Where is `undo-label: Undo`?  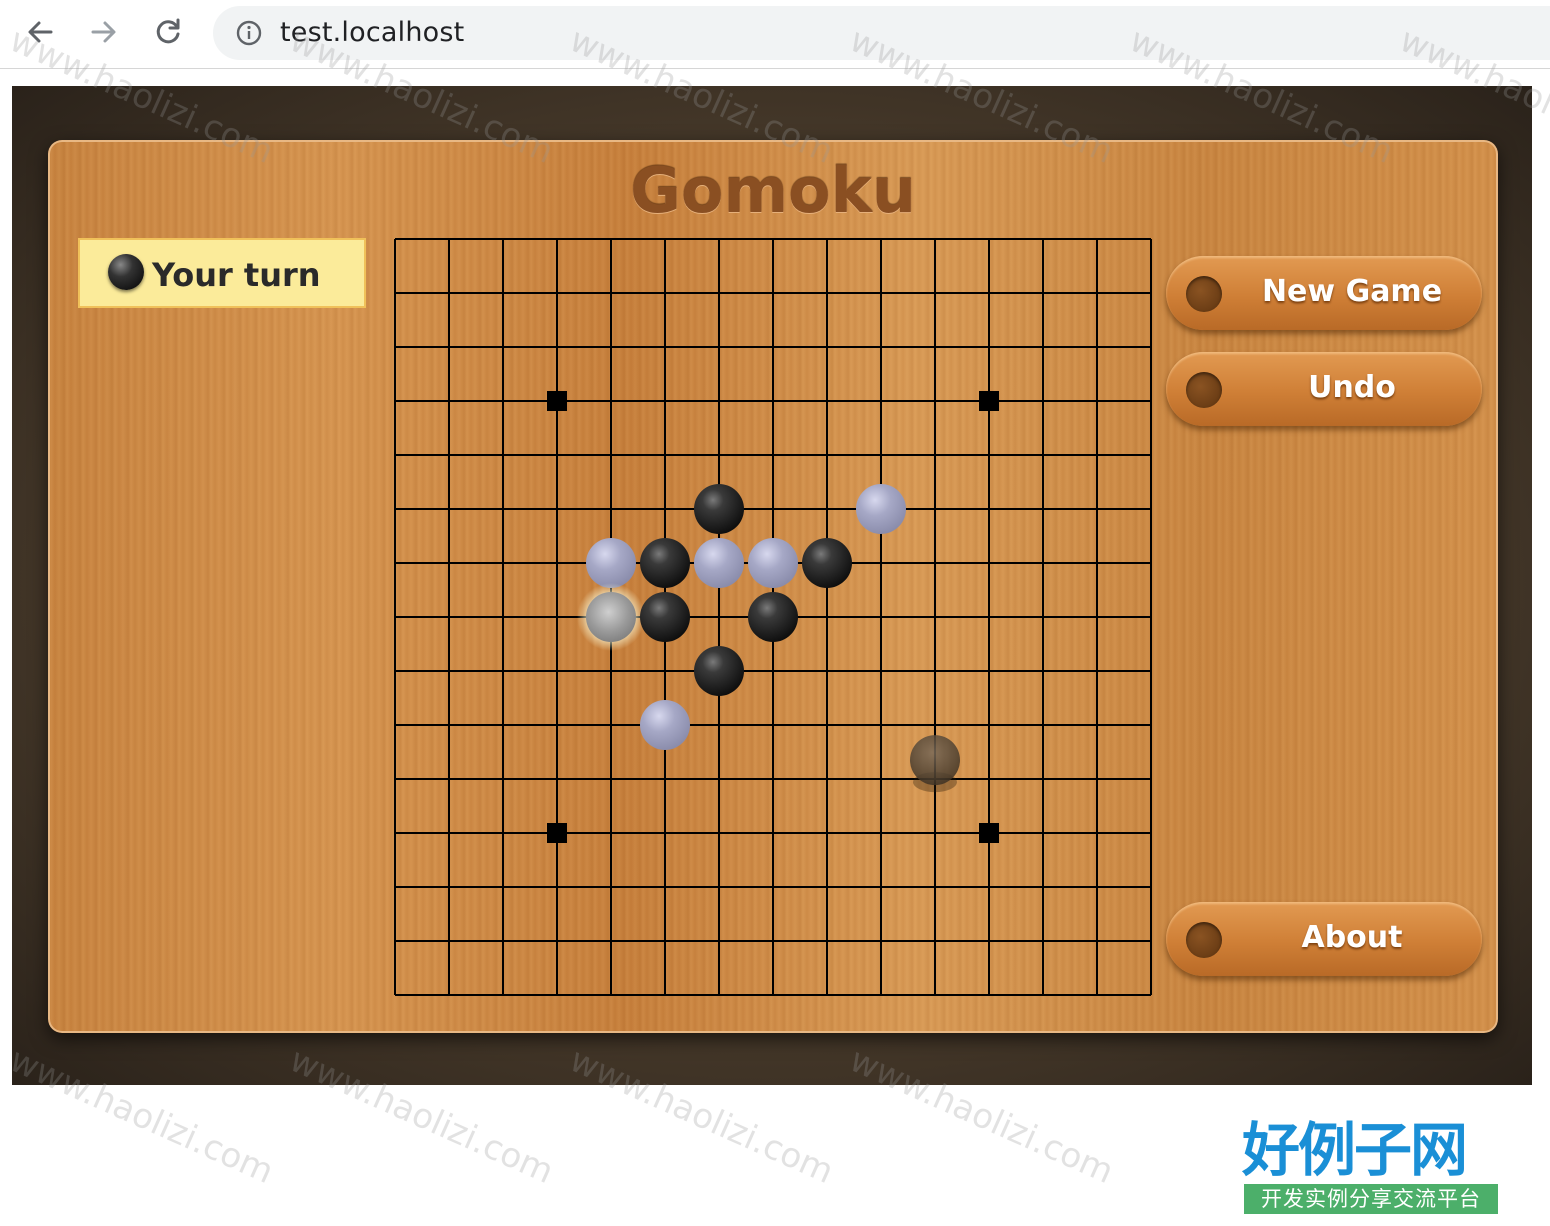 undo-label: Undo is located at coordinates (1352, 387).